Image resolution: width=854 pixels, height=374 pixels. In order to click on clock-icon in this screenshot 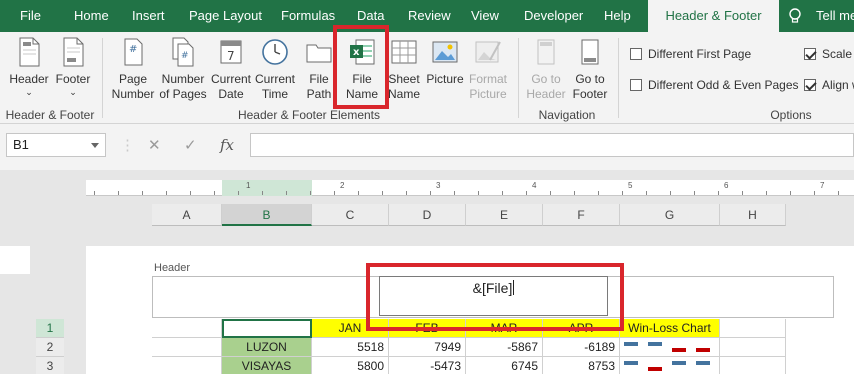, I will do `click(275, 52)`.